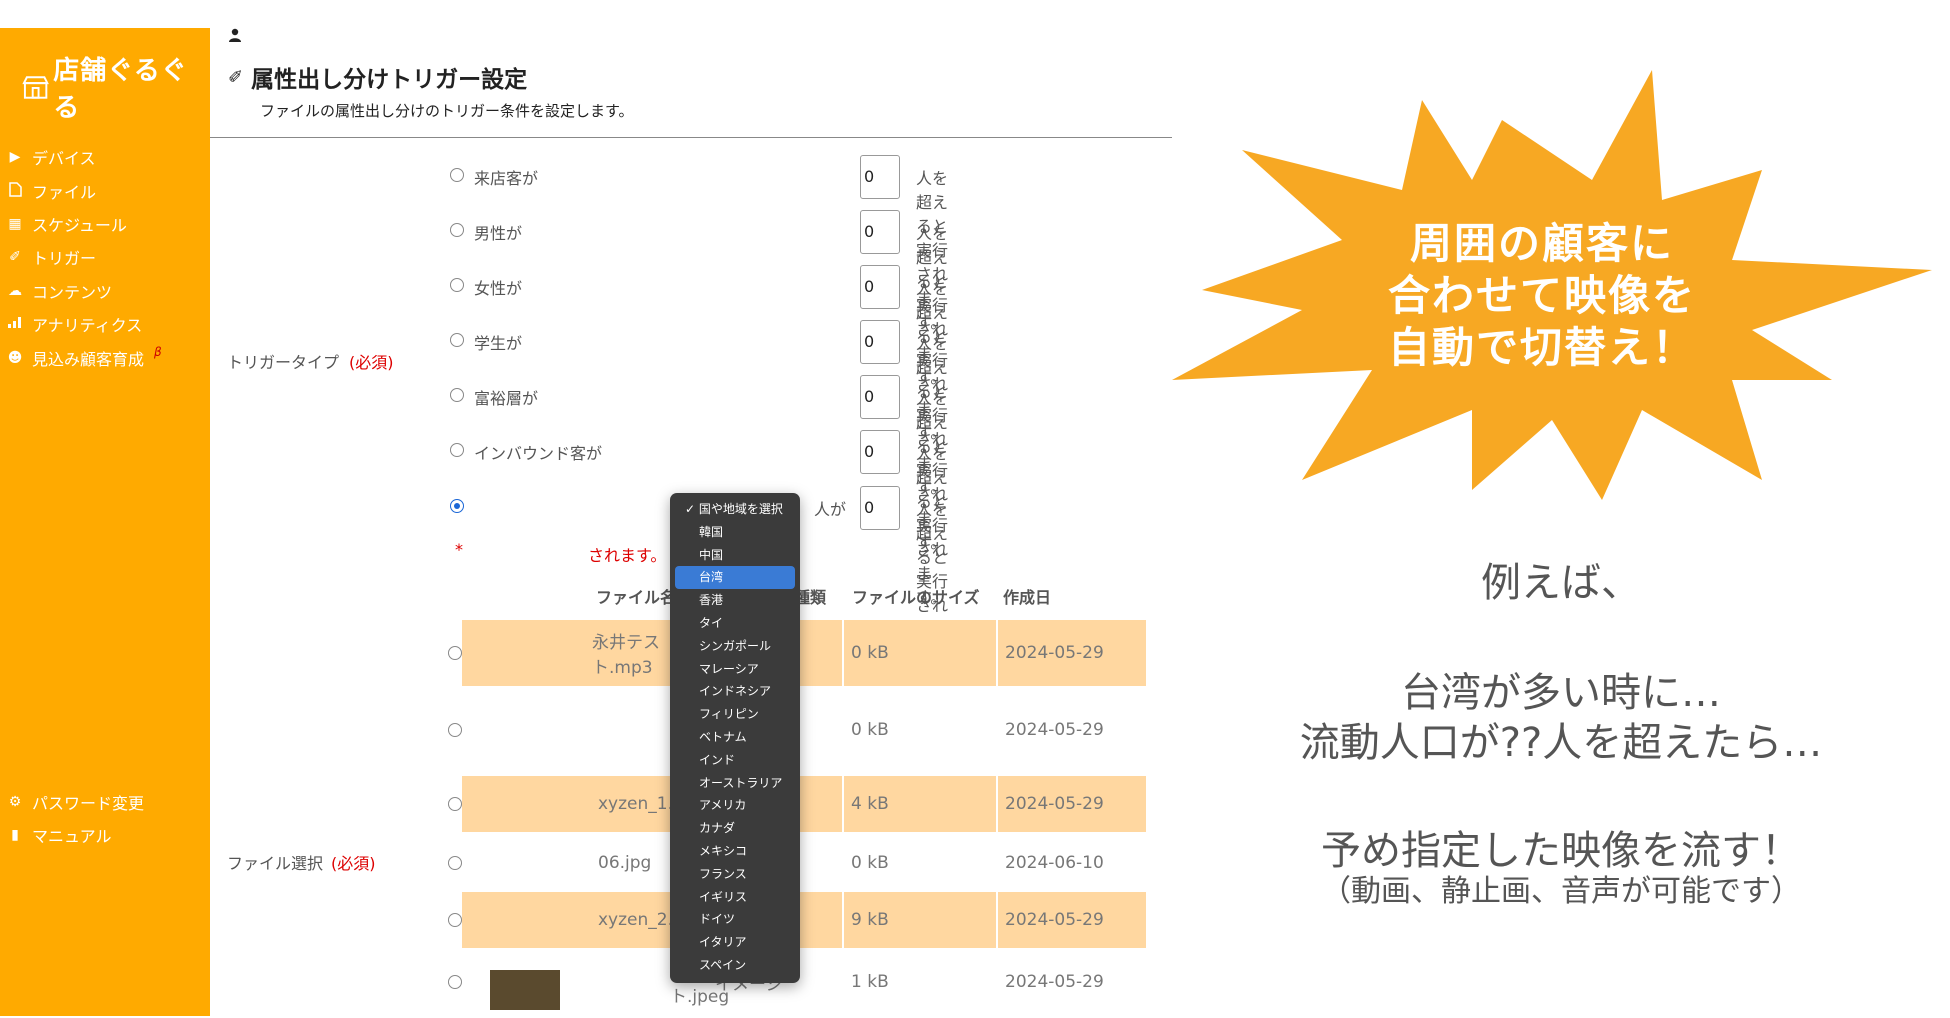 The image size is (1950, 1018). I want to click on dropdown-option: インド, so click(735, 760).